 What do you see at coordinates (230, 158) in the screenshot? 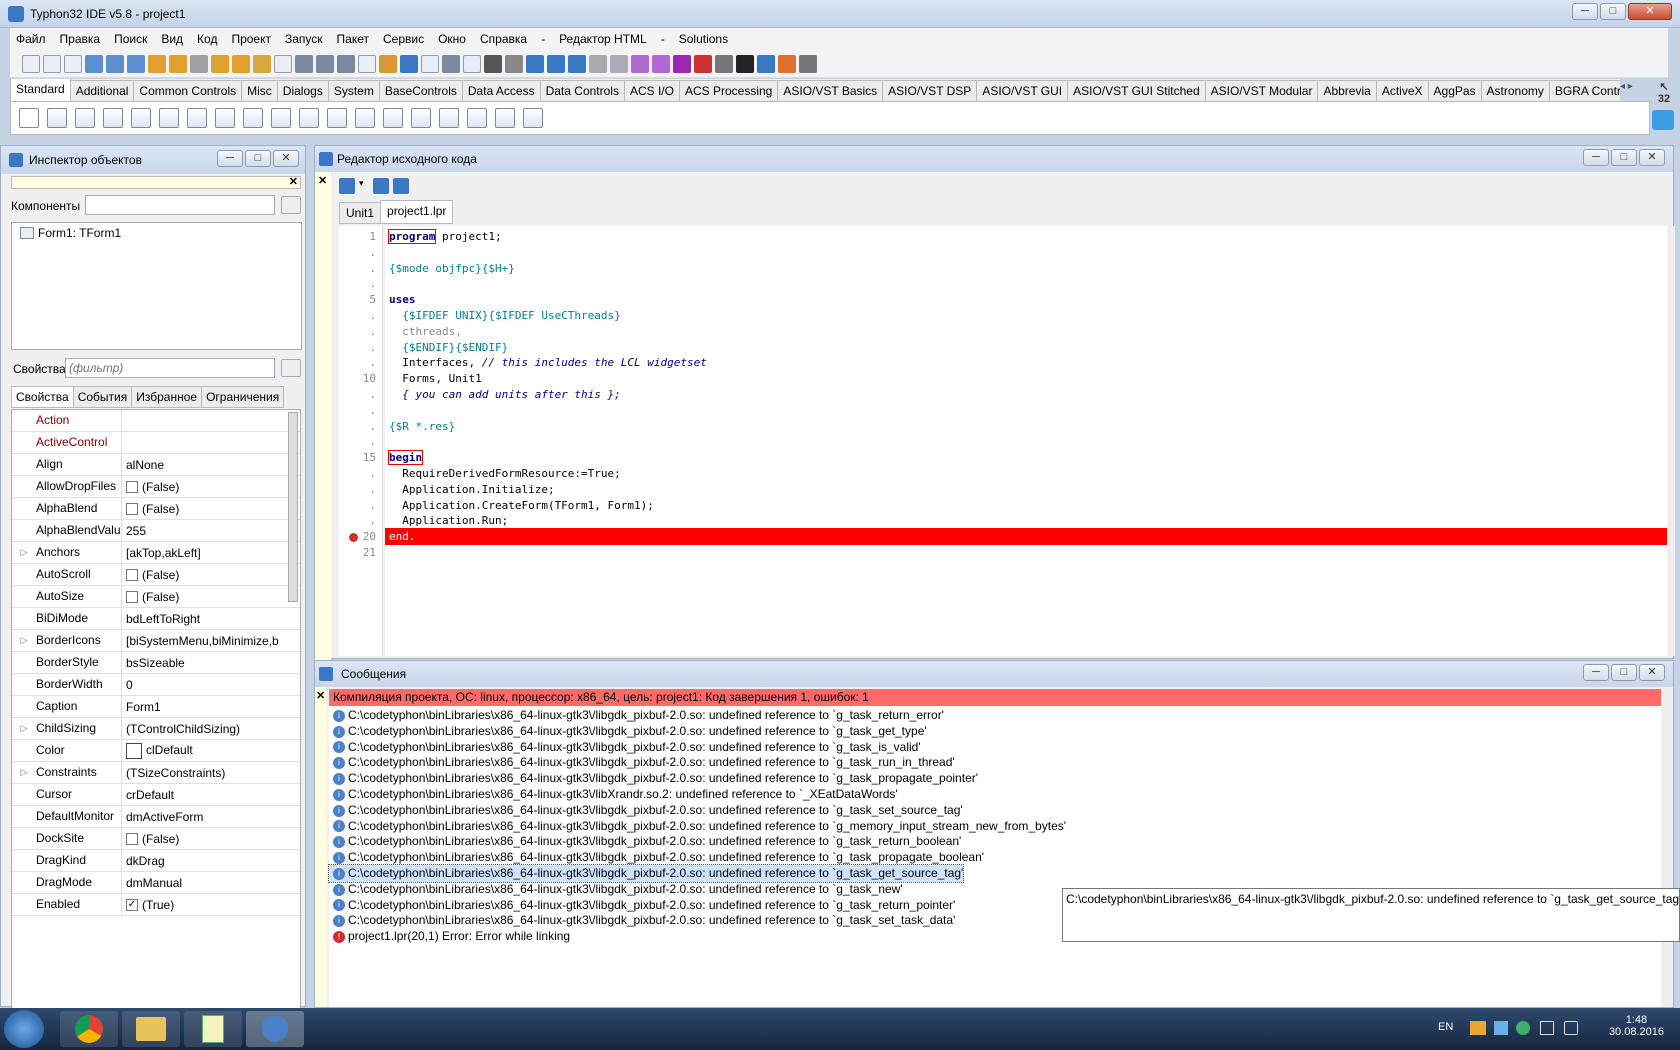
I see `minimize-icon: ─` at bounding box center [230, 158].